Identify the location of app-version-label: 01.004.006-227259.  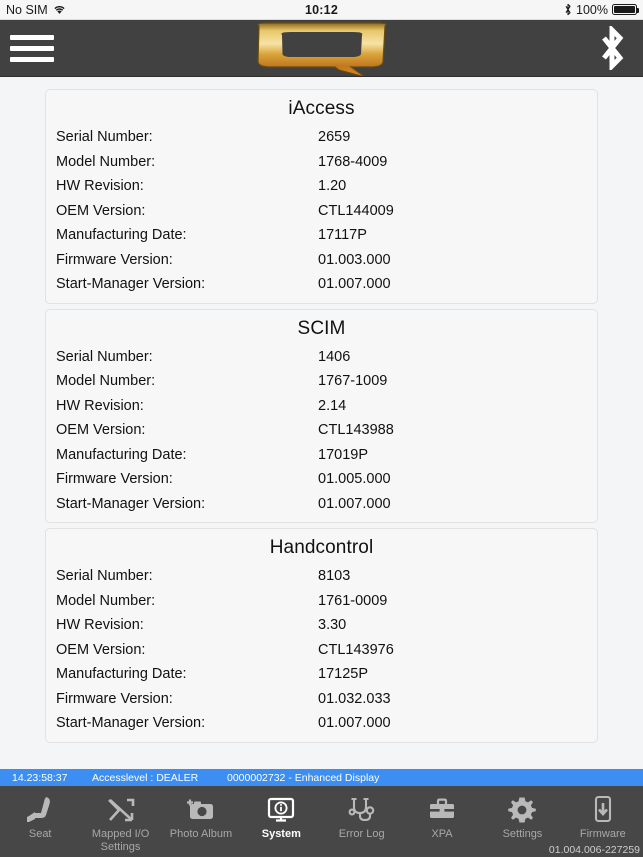
(594, 850).